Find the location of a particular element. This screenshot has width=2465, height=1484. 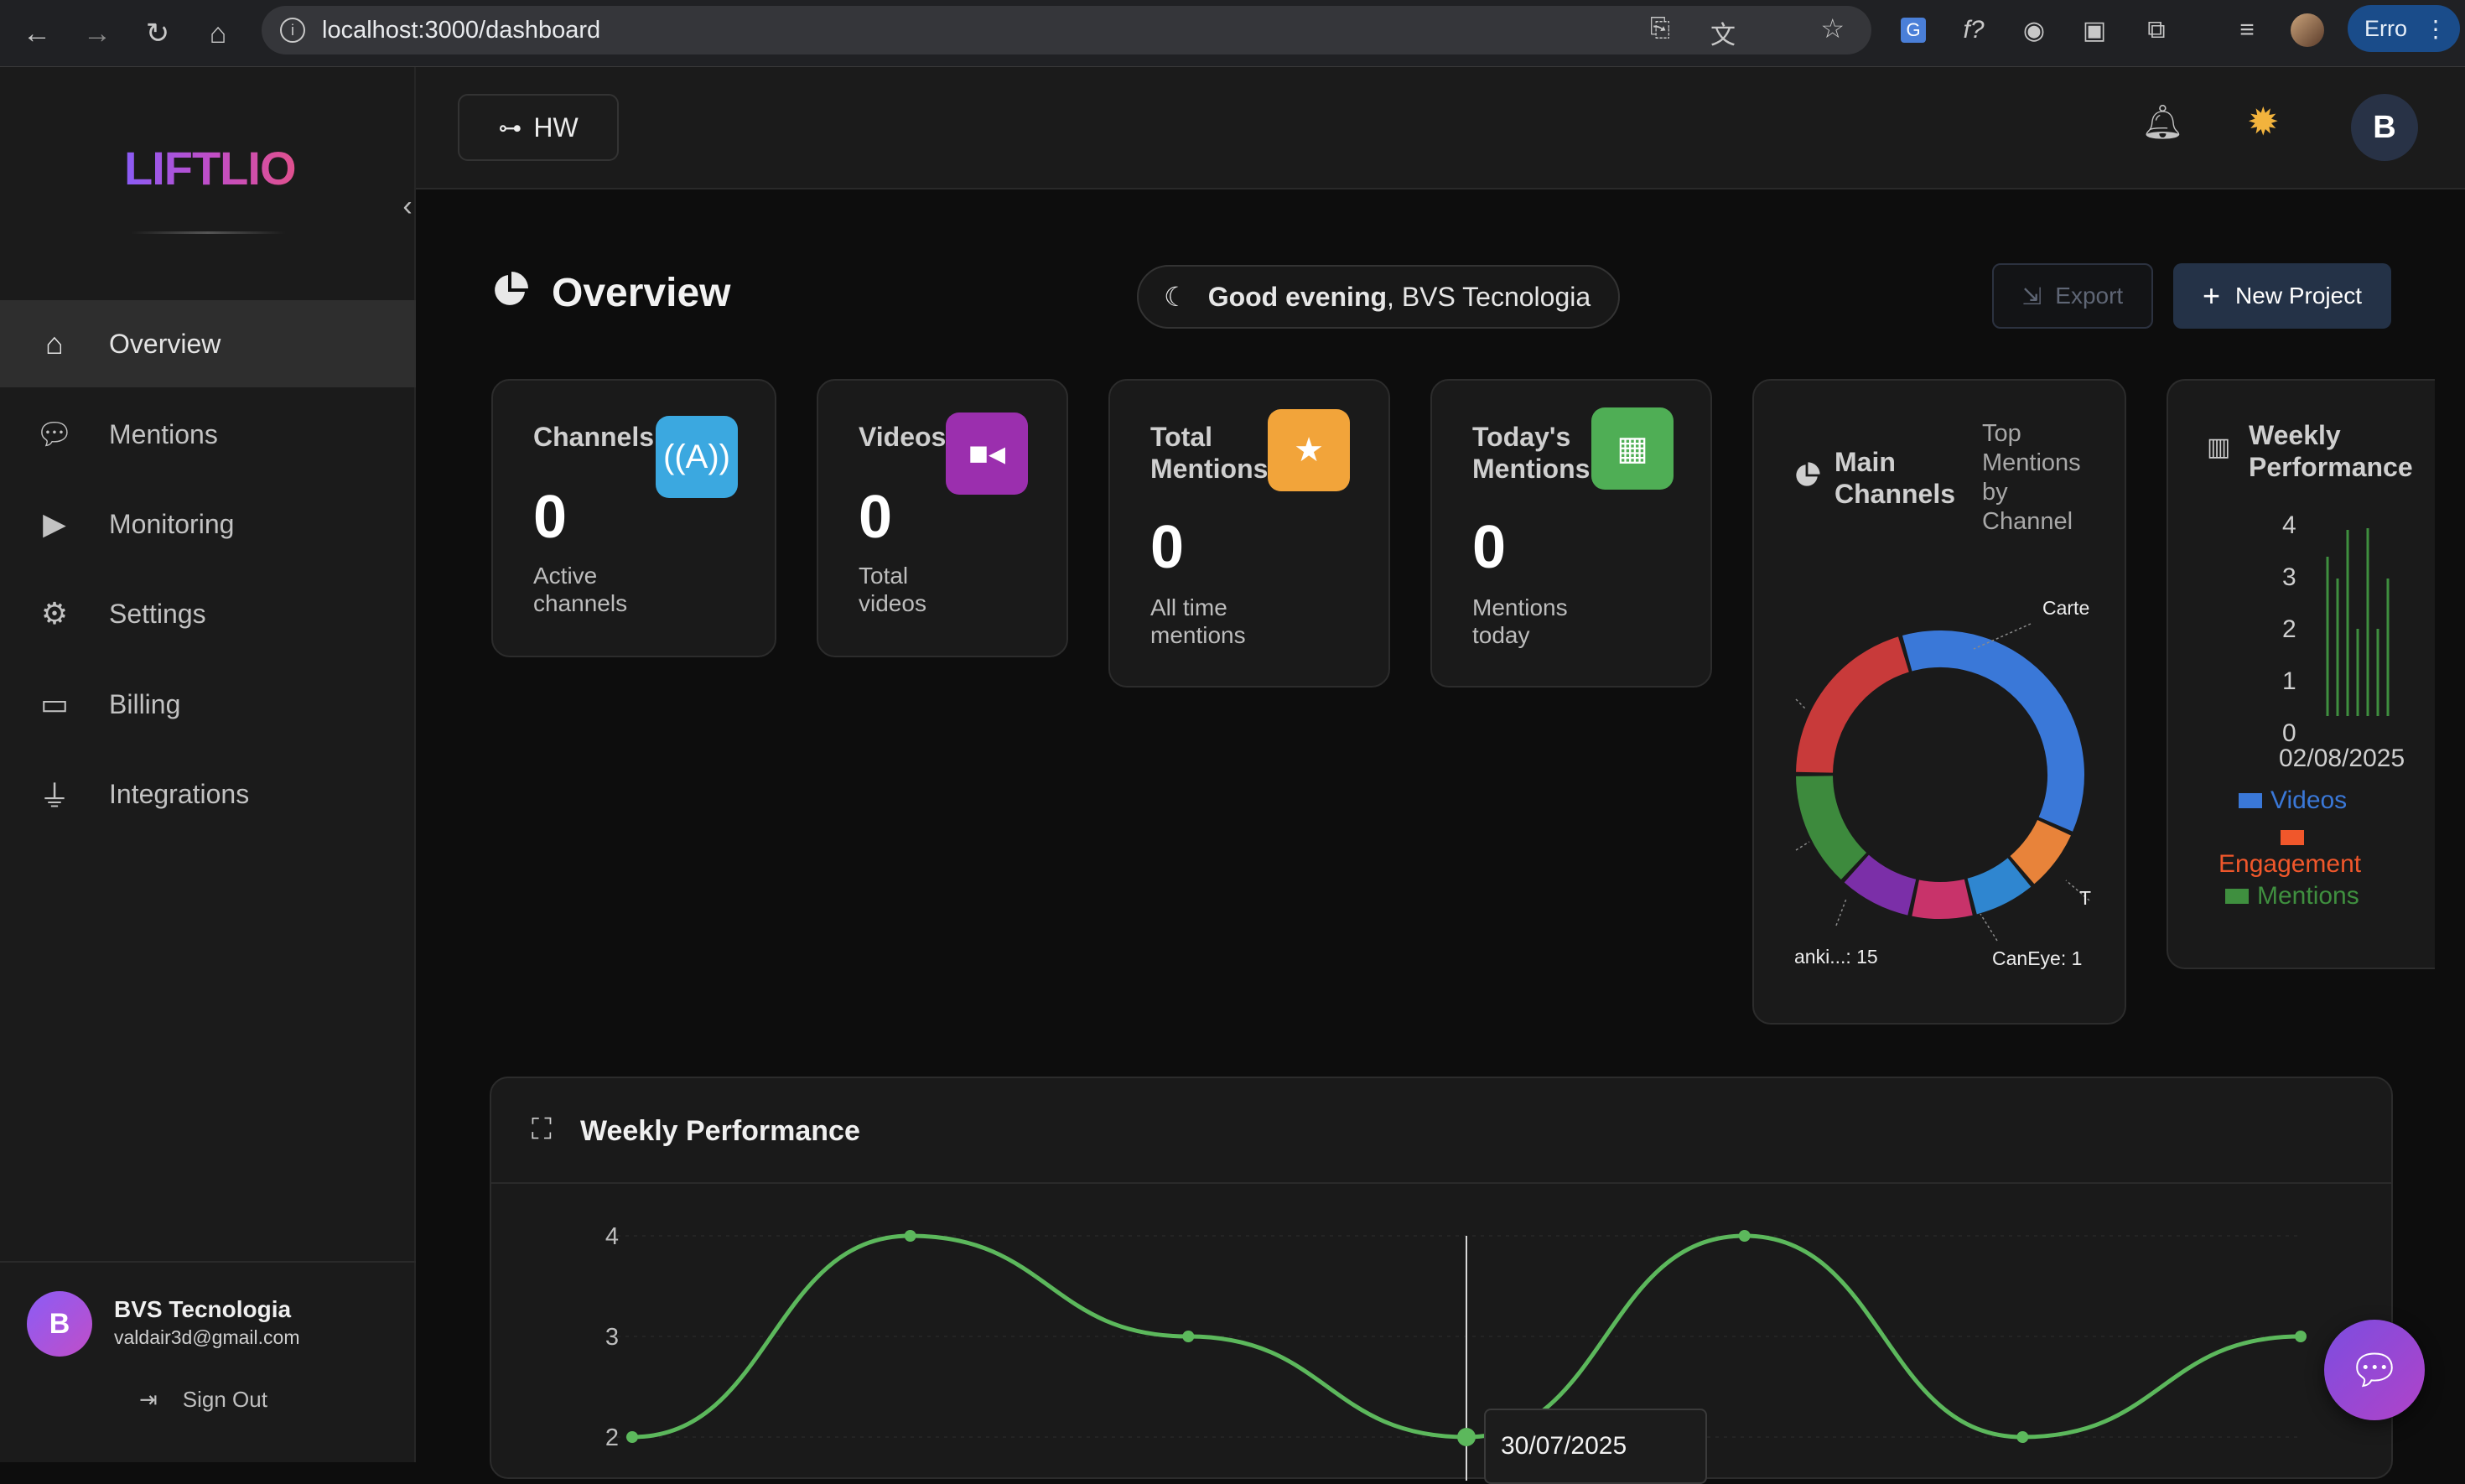

y-tick-label: 3 is located at coordinates (612, 1337).